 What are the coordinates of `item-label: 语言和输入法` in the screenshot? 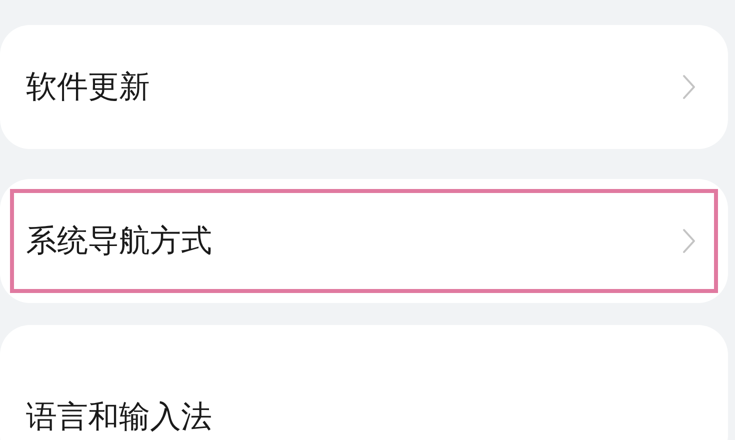 It's located at (119, 417).